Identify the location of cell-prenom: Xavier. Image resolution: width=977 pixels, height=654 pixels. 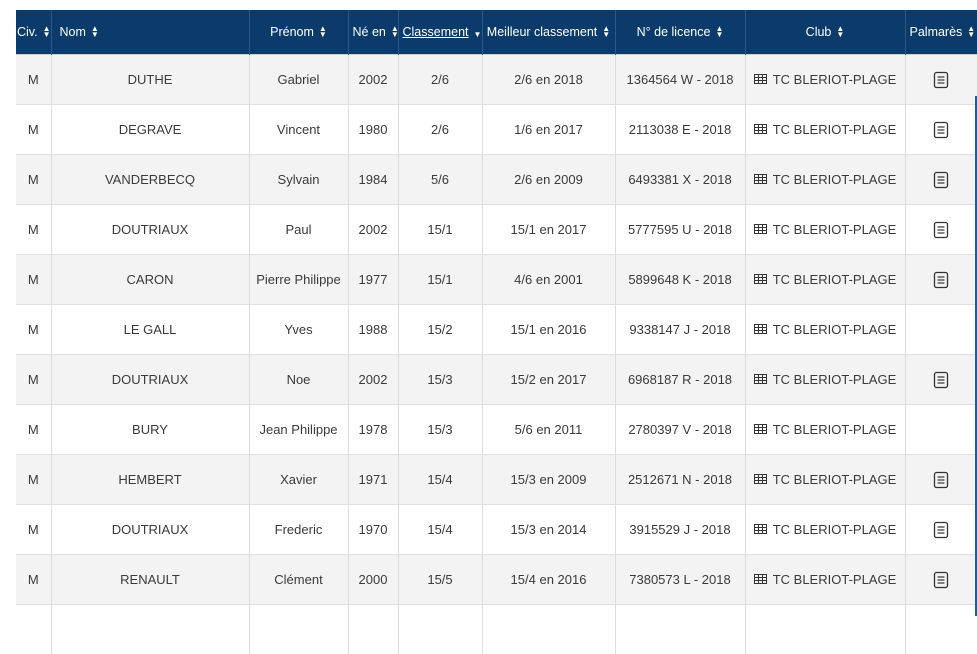
(298, 480).